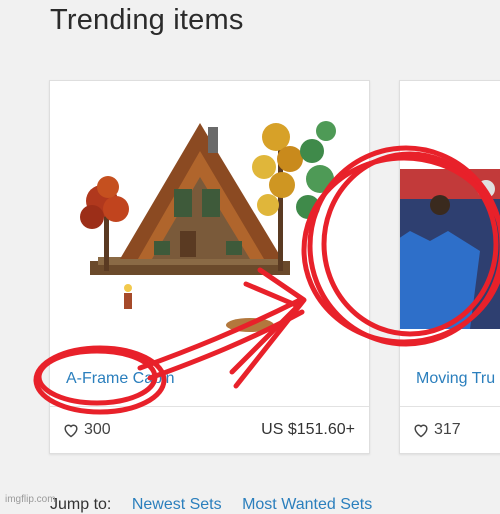 Image resolution: width=500 pixels, height=514 pixels. I want to click on person-photo, so click(450, 249).